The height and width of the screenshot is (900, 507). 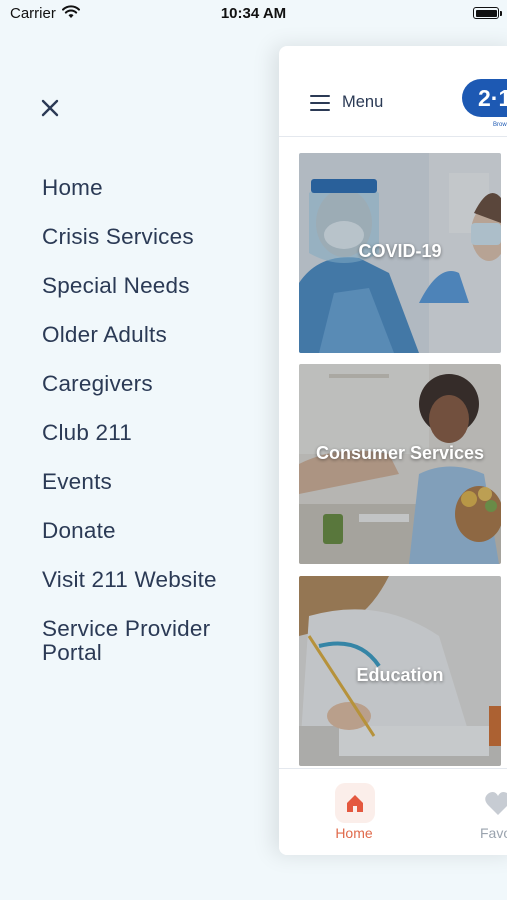 I want to click on side-menu-item-events: Events, so click(x=152, y=482).